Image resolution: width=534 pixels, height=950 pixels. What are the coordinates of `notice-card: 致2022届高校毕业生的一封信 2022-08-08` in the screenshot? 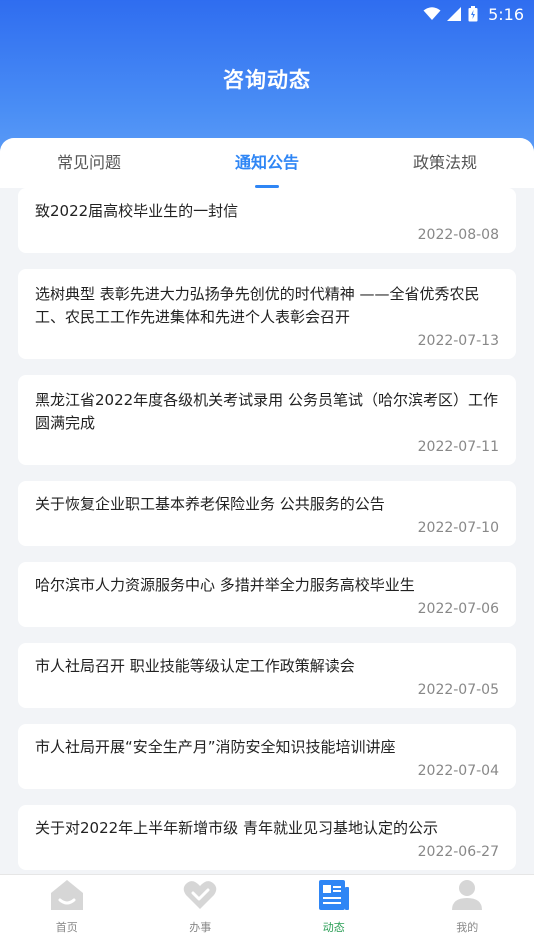 It's located at (267, 220).